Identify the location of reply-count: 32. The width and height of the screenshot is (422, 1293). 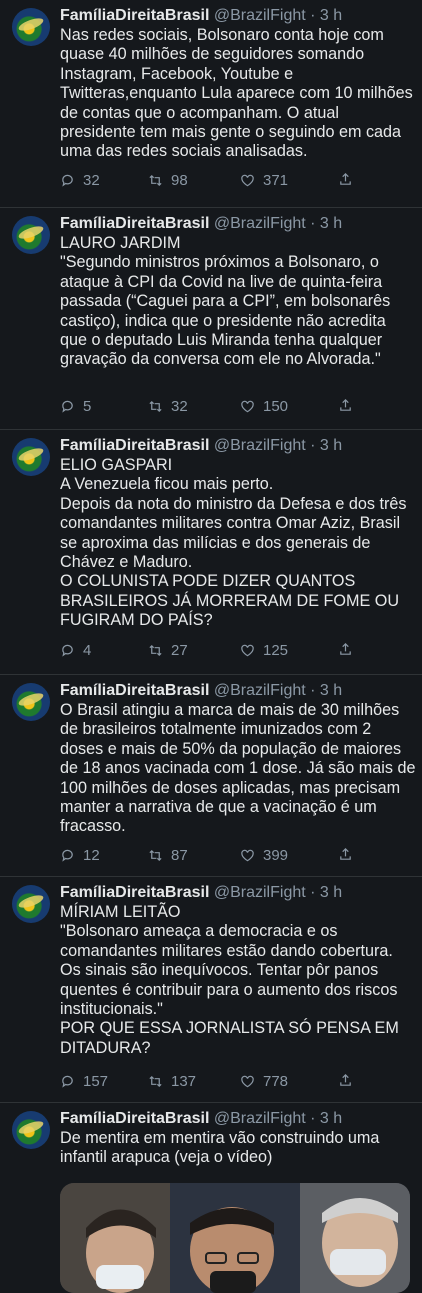
(91, 180).